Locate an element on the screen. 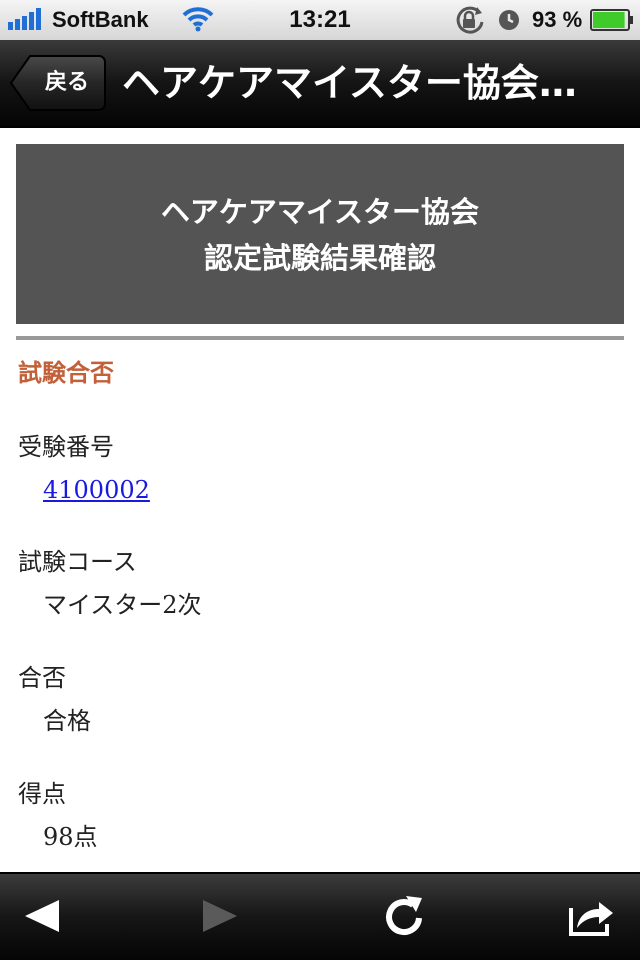 The image size is (640, 960). exam-course-label: 試験コース is located at coordinates (77, 562).